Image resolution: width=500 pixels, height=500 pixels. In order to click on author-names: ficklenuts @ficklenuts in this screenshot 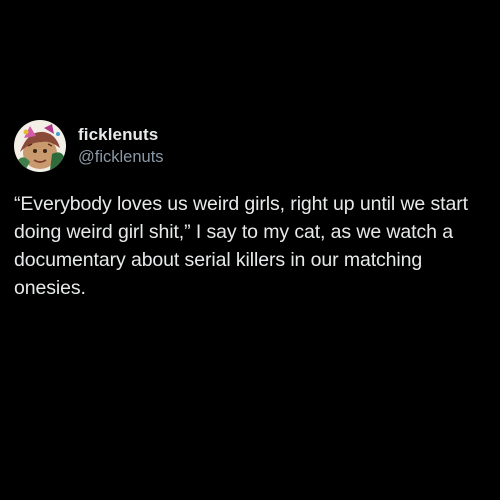, I will do `click(121, 146)`.